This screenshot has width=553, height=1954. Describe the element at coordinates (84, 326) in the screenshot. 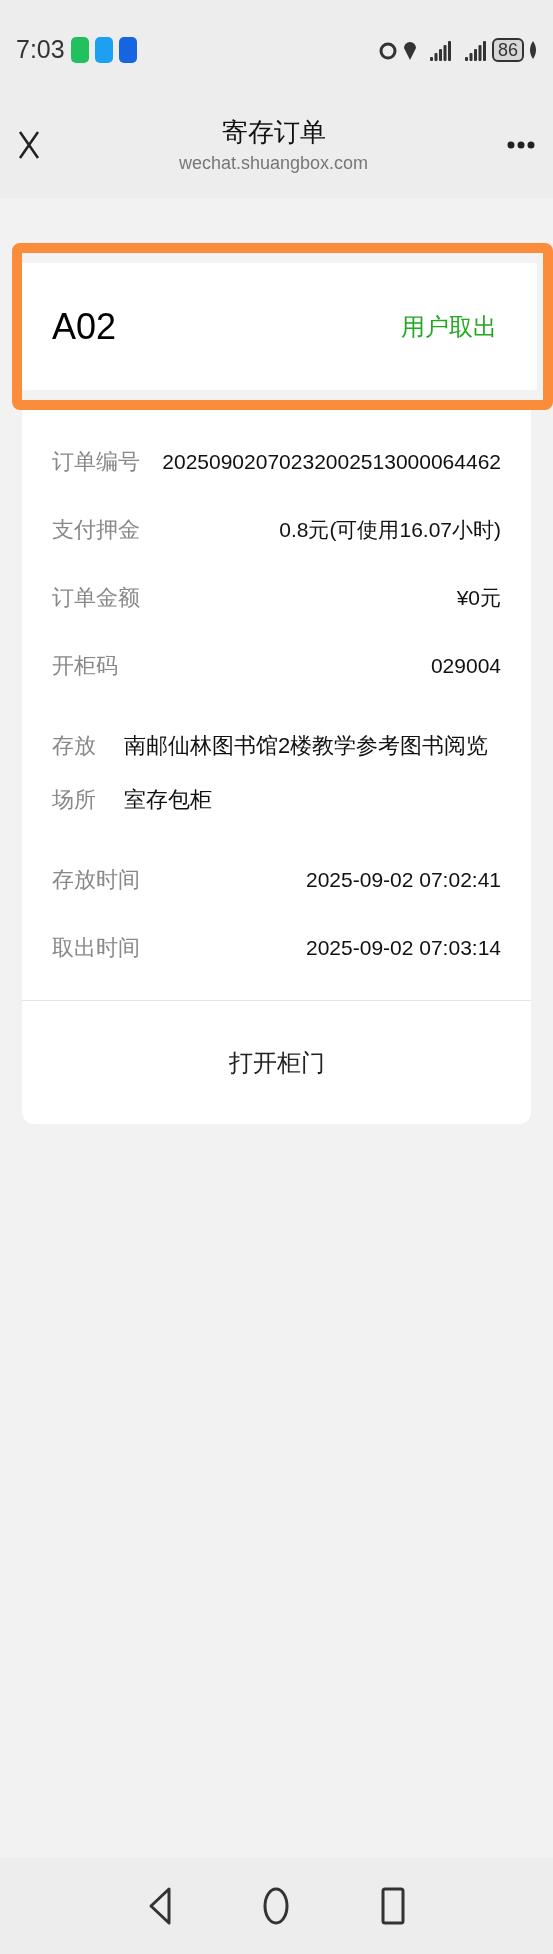

I see `locker-code: A02` at that location.